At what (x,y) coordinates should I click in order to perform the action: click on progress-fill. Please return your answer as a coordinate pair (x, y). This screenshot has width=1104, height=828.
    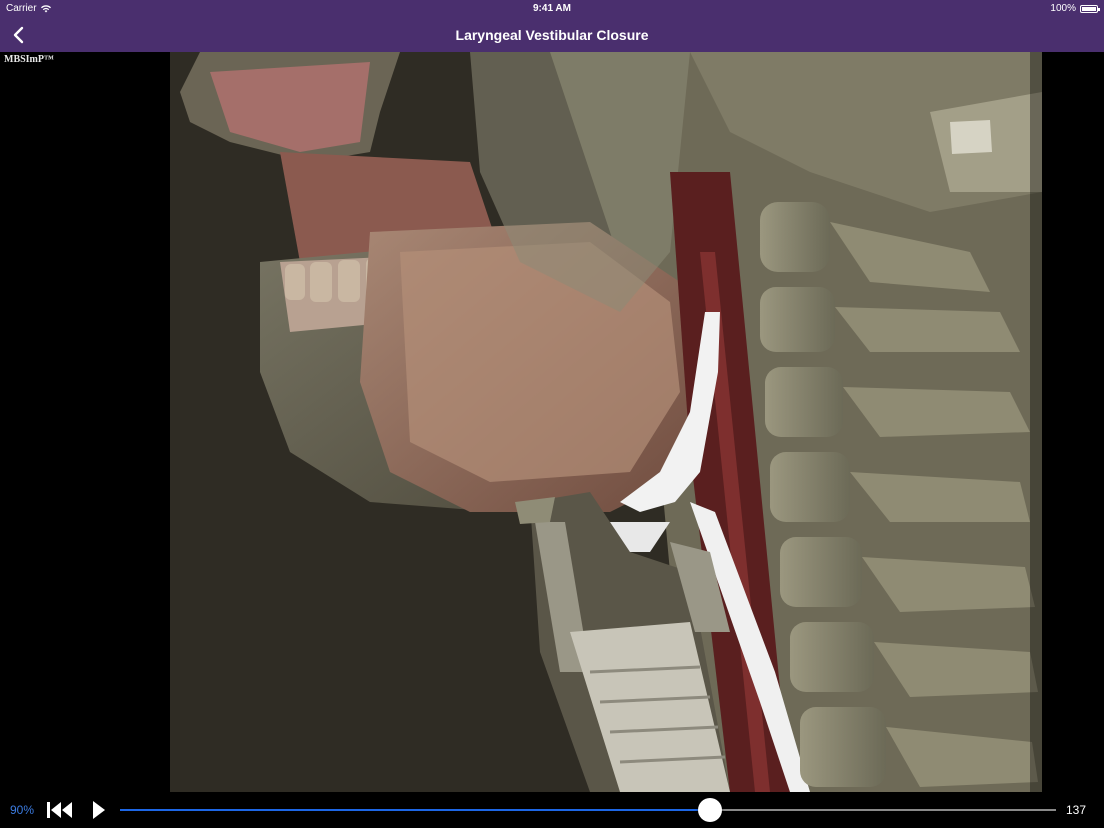
    Looking at the image, I should click on (415, 810).